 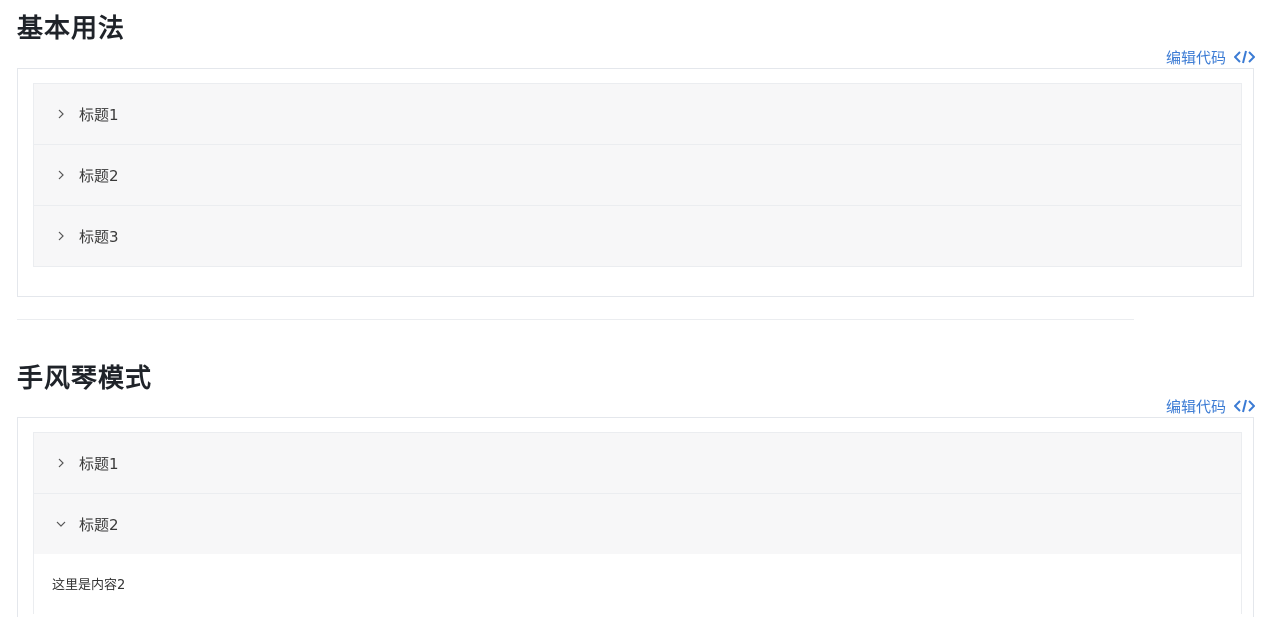 I want to click on edit-code-link-basic: 编辑代码, so click(x=1210, y=57).